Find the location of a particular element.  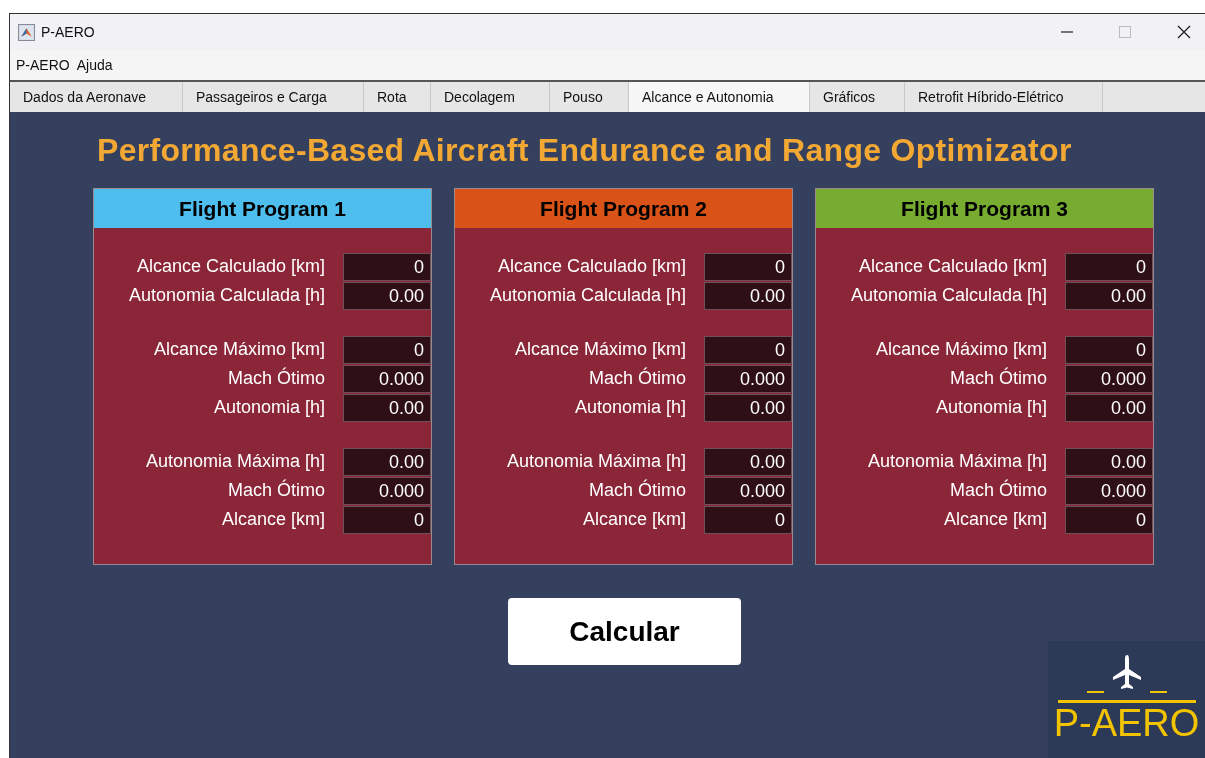

menu-item: Ajuda is located at coordinates (94, 65).